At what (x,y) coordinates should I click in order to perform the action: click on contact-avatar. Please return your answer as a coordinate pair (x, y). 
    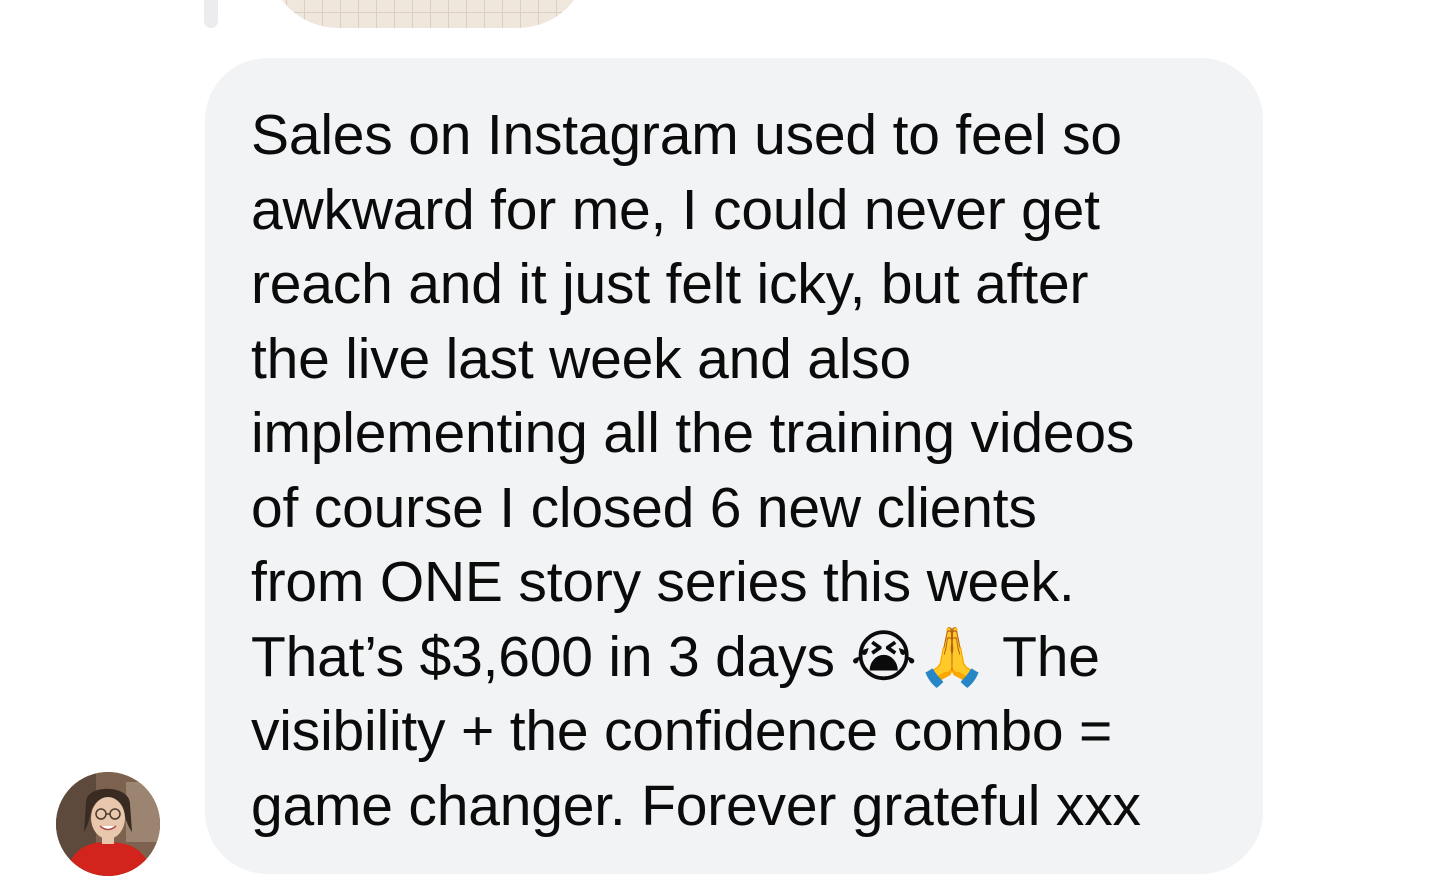
    Looking at the image, I should click on (108, 824).